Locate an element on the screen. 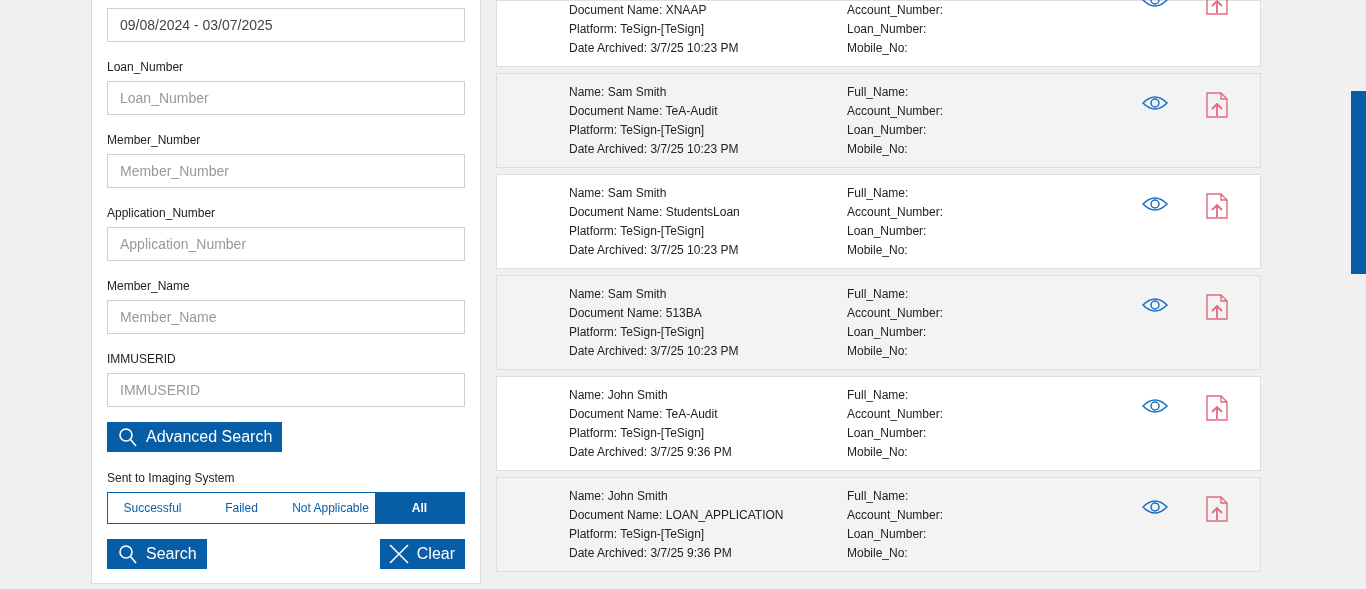 This screenshot has height=589, width=1366. field-label: Member_Name is located at coordinates (149, 286).